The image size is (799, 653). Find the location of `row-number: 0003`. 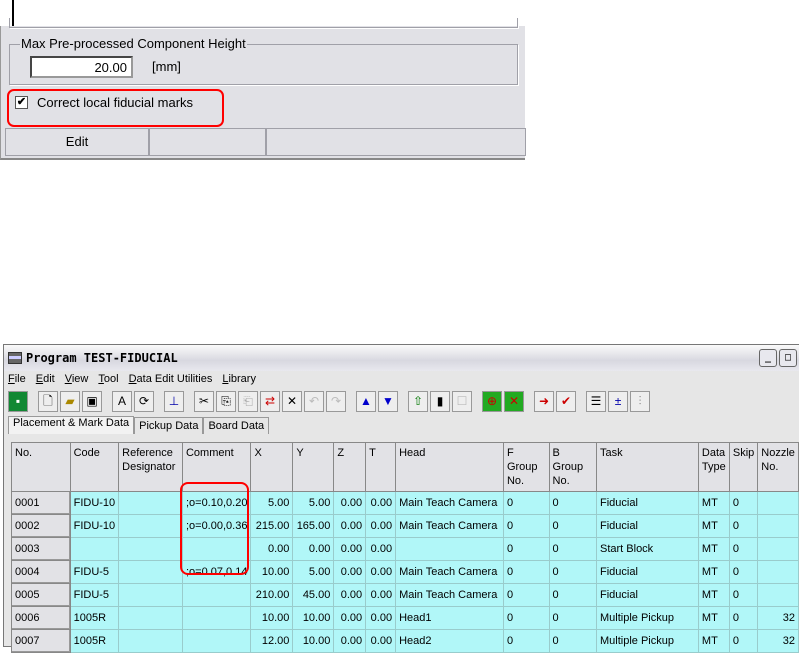

row-number: 0003 is located at coordinates (41, 549).